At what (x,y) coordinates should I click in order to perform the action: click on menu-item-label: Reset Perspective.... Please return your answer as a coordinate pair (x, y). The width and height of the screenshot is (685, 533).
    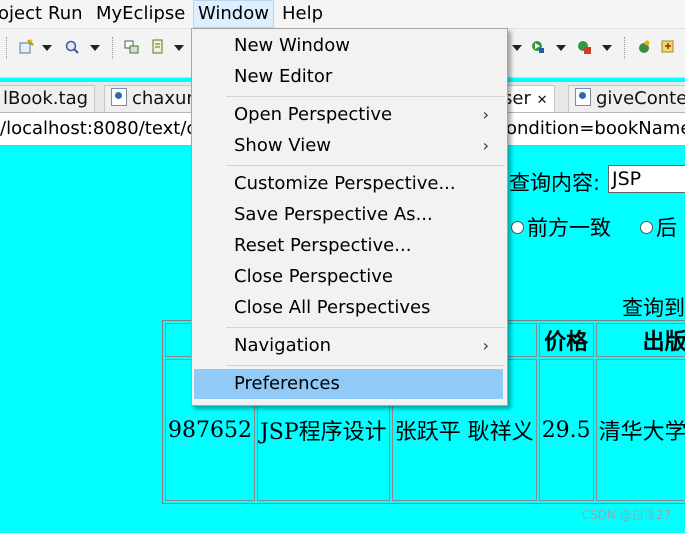
    Looking at the image, I should click on (323, 245).